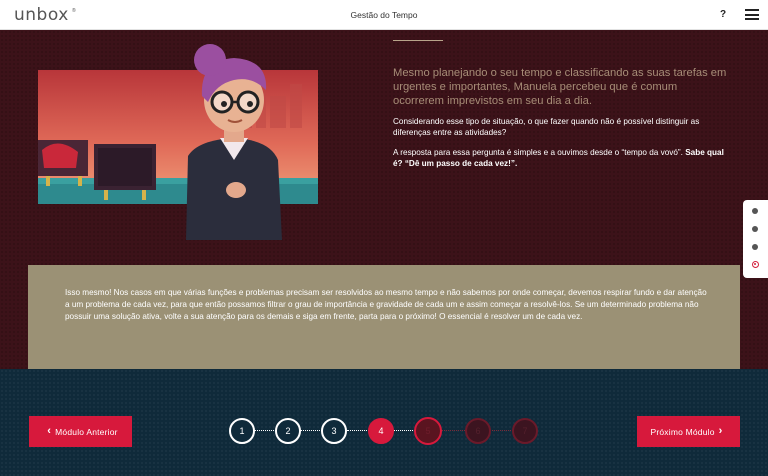 The width and height of the screenshot is (768, 476). Describe the element at coordinates (334, 431) in the screenshot. I see `step-3: 3` at that location.